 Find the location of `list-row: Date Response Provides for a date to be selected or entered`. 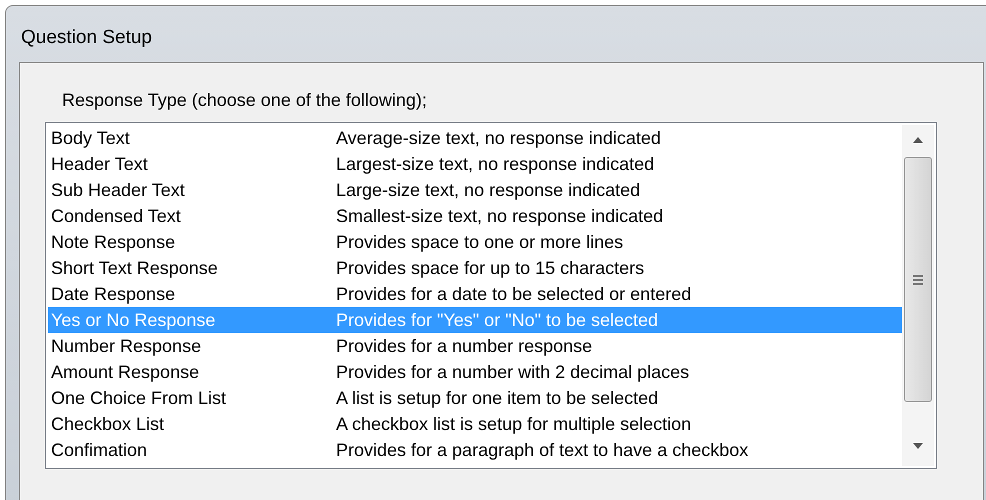

list-row: Date Response Provides for a date to be selected or entered is located at coordinates (475, 294).